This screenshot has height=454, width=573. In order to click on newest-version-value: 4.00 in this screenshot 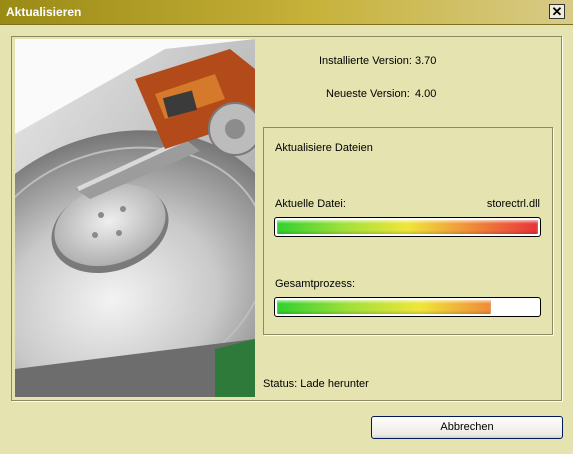, I will do `click(426, 94)`.